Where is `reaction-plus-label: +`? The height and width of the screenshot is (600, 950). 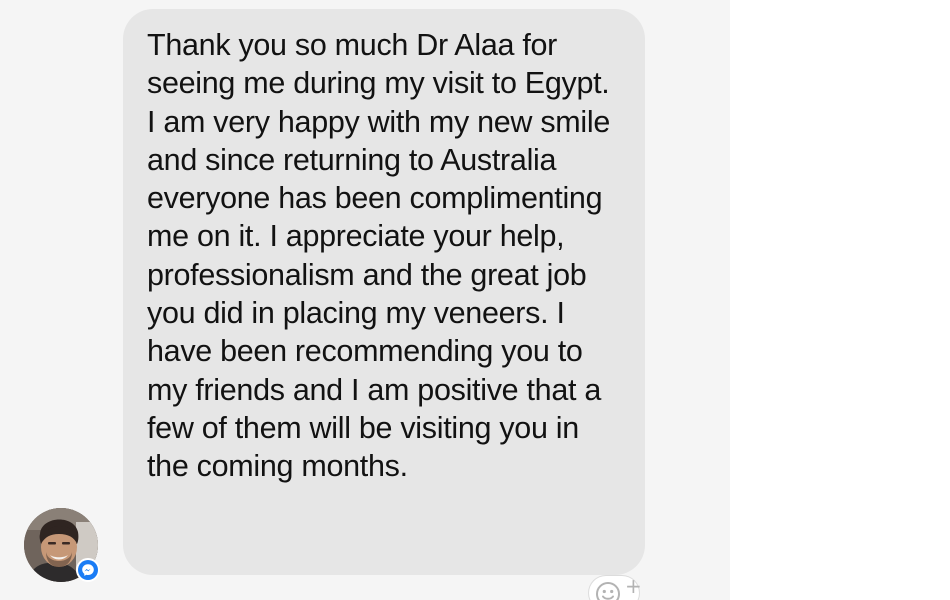 reaction-plus-label: + is located at coordinates (633, 586).